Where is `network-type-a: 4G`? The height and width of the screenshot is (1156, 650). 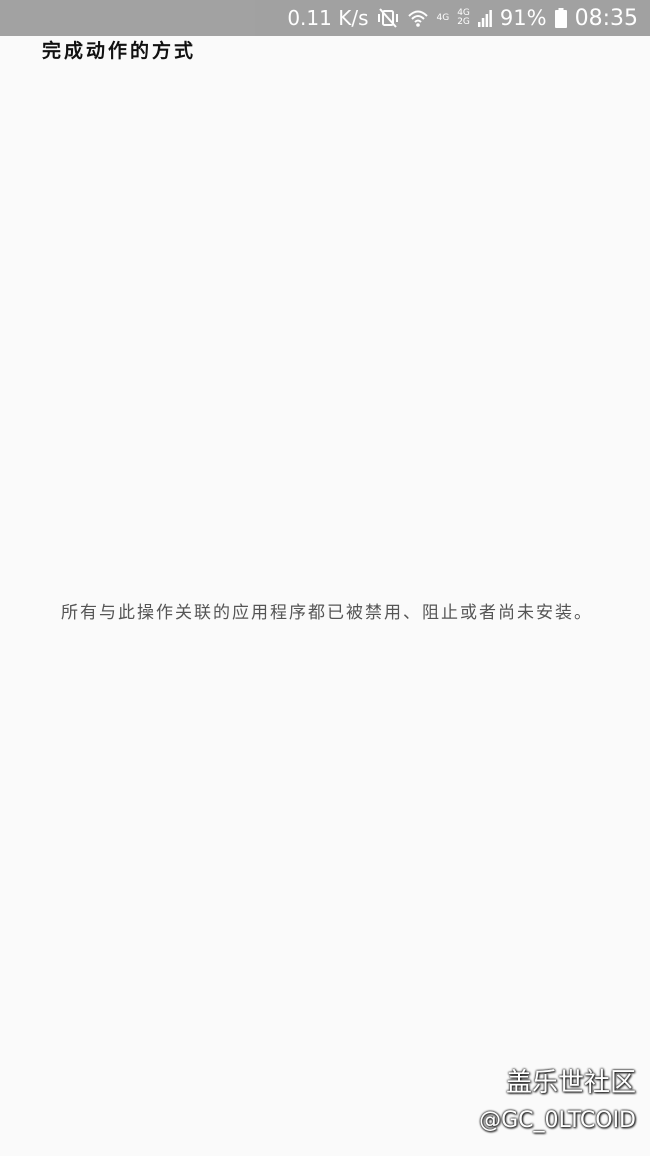
network-type-a: 4G is located at coordinates (443, 17).